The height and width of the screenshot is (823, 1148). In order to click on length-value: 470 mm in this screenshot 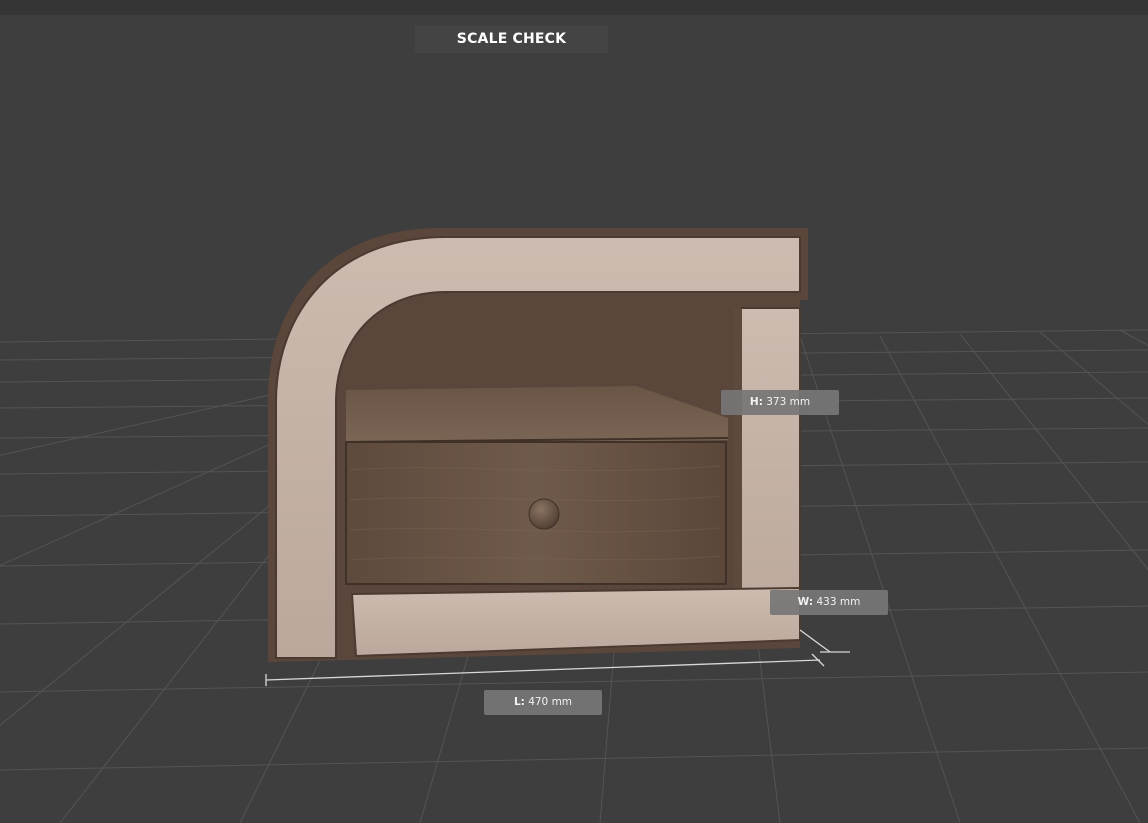, I will do `click(550, 702)`.